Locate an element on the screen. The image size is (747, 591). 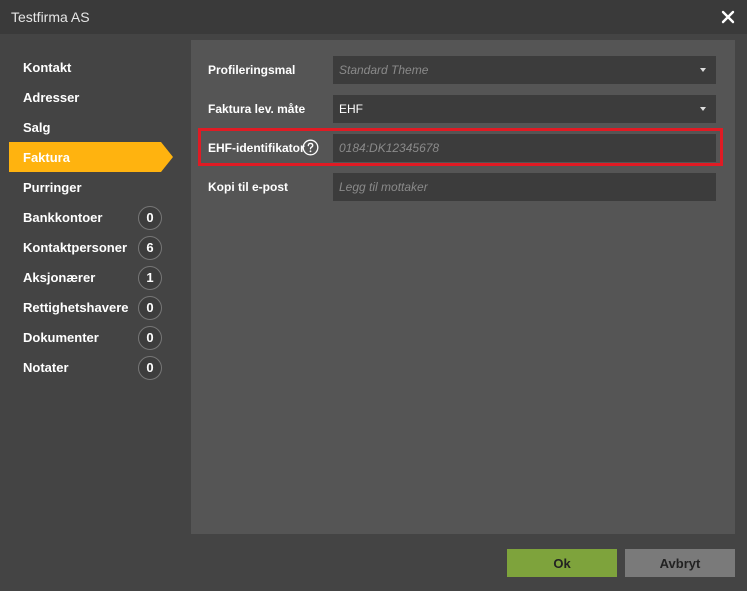
field-label: Faktura lev. måte is located at coordinates (257, 109).